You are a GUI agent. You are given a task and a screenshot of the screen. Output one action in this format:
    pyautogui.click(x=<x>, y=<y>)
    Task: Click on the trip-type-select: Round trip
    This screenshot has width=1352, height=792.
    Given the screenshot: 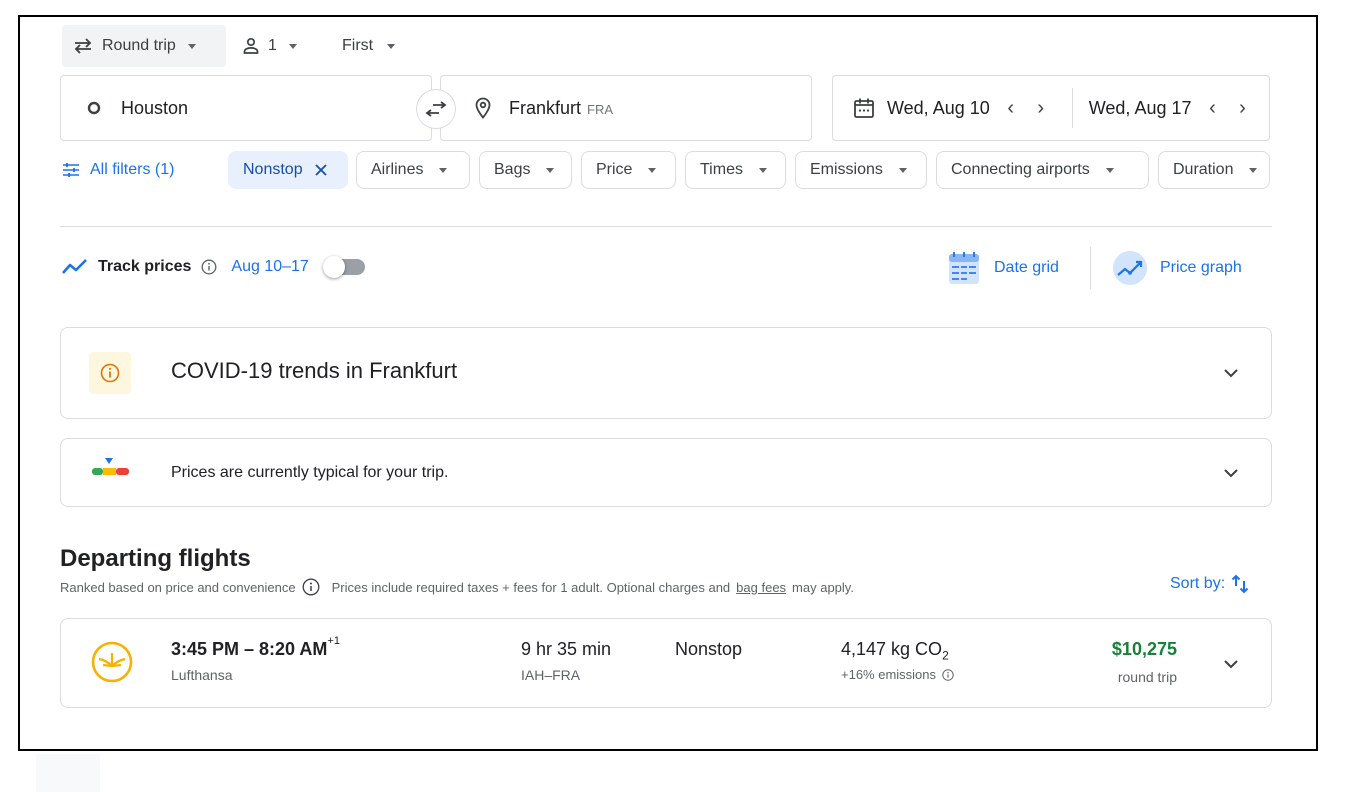 What is the action you would take?
    pyautogui.click(x=144, y=46)
    